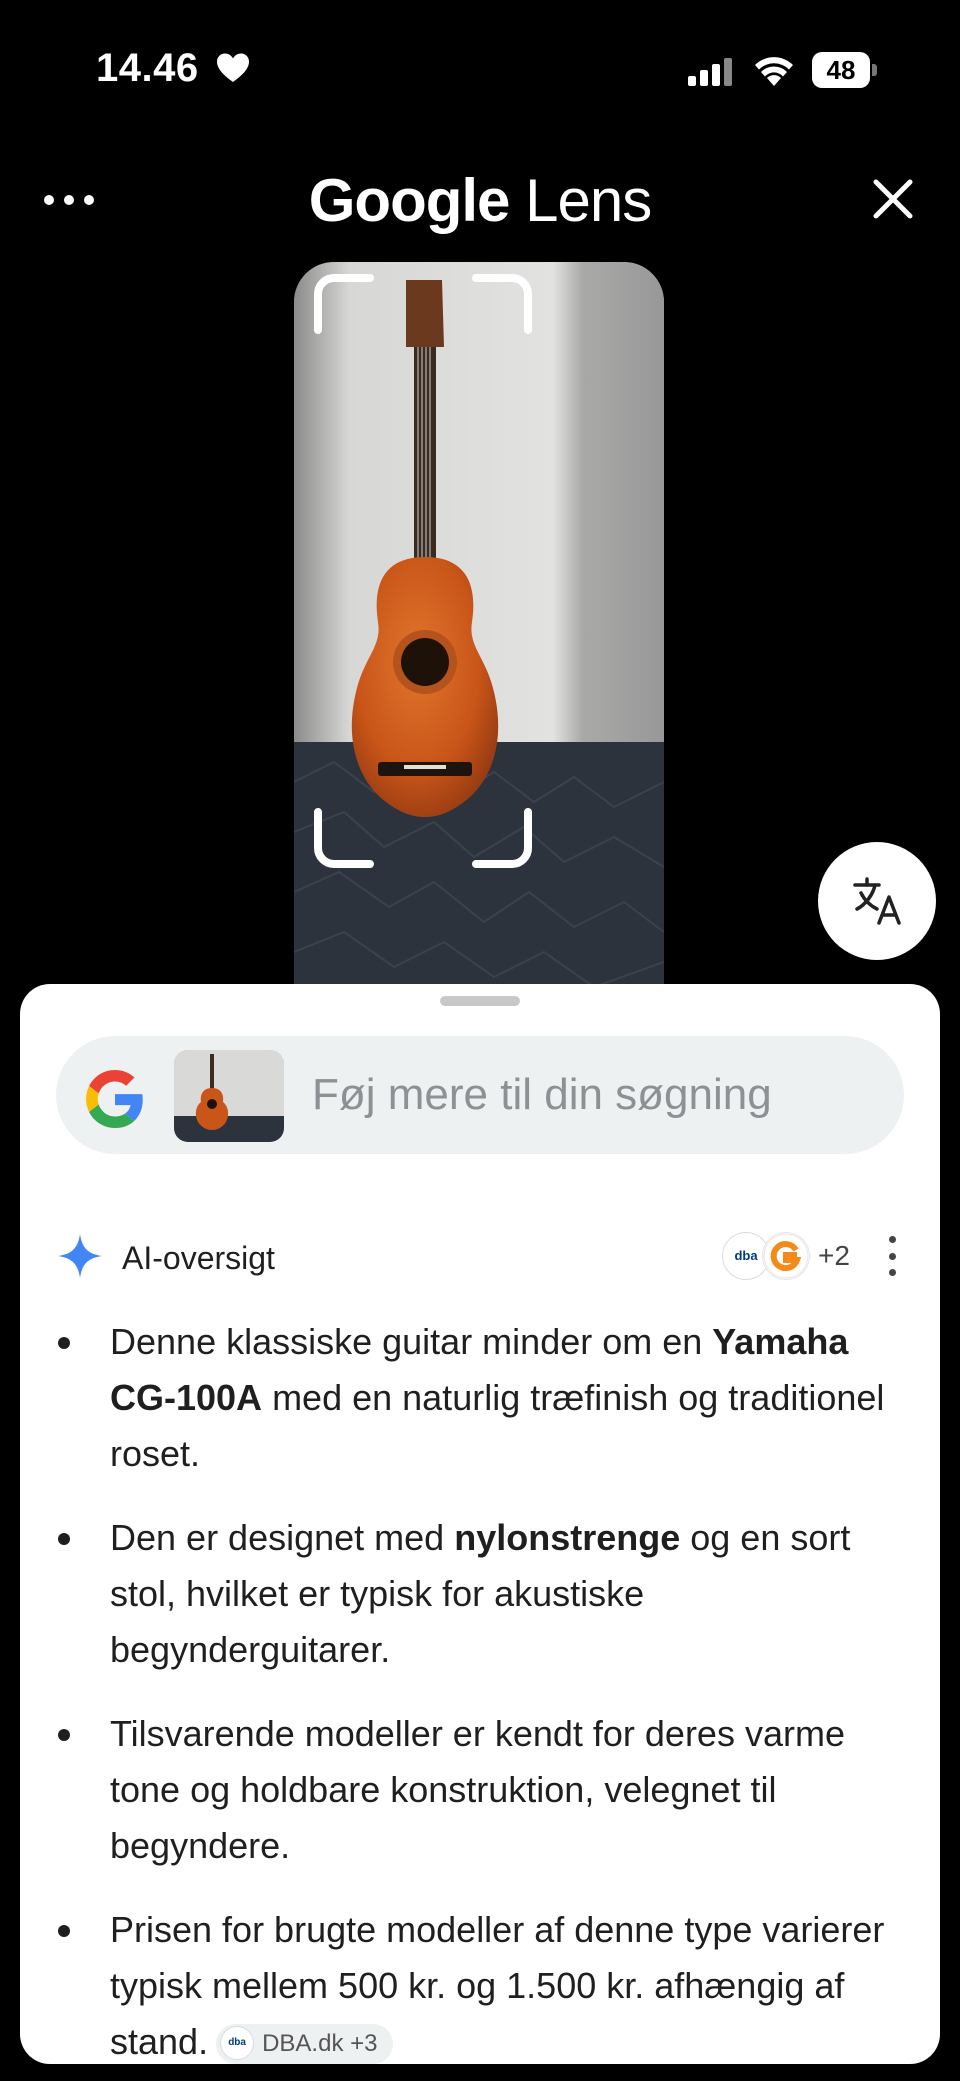 This screenshot has height=2081, width=960. What do you see at coordinates (834, 1255) in the screenshot?
I see `sources-more-count: +2` at bounding box center [834, 1255].